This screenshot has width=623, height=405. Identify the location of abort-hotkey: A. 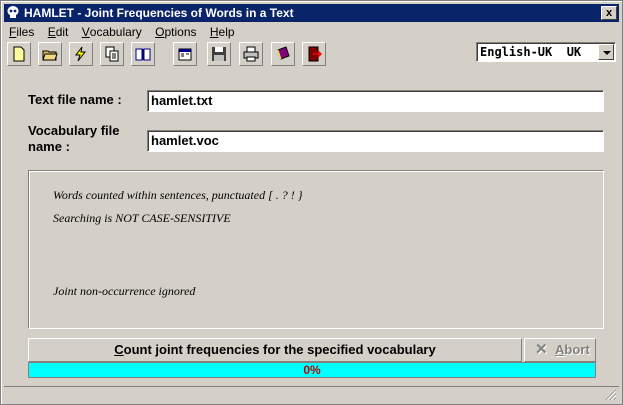
(560, 349).